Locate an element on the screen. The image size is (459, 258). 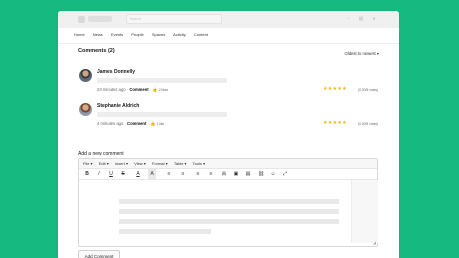
nav-item-events: Events is located at coordinates (117, 34).